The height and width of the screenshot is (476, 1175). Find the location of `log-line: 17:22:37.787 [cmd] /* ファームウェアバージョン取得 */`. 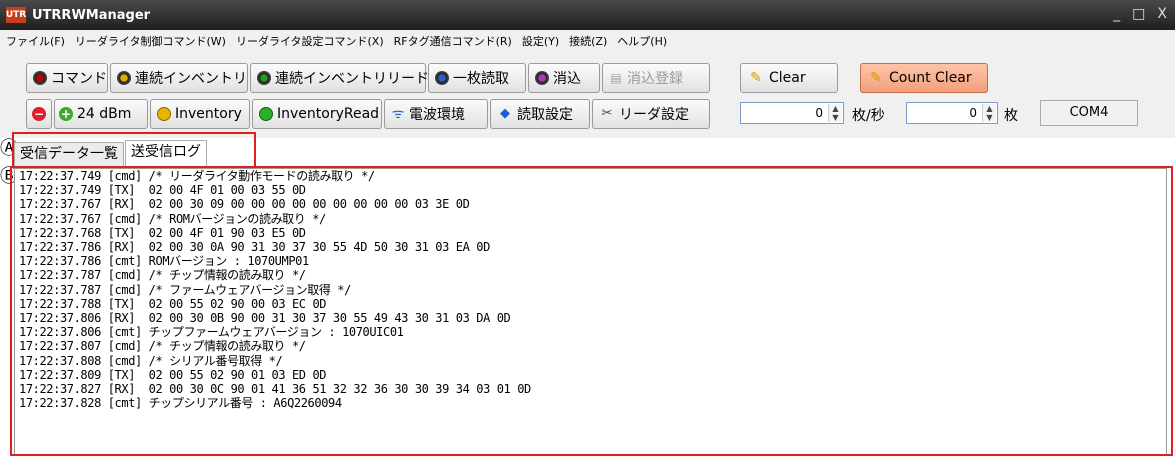

log-line: 17:22:37.787 [cmd] /* ファームウェアバージョン取得 */ is located at coordinates (185, 289).